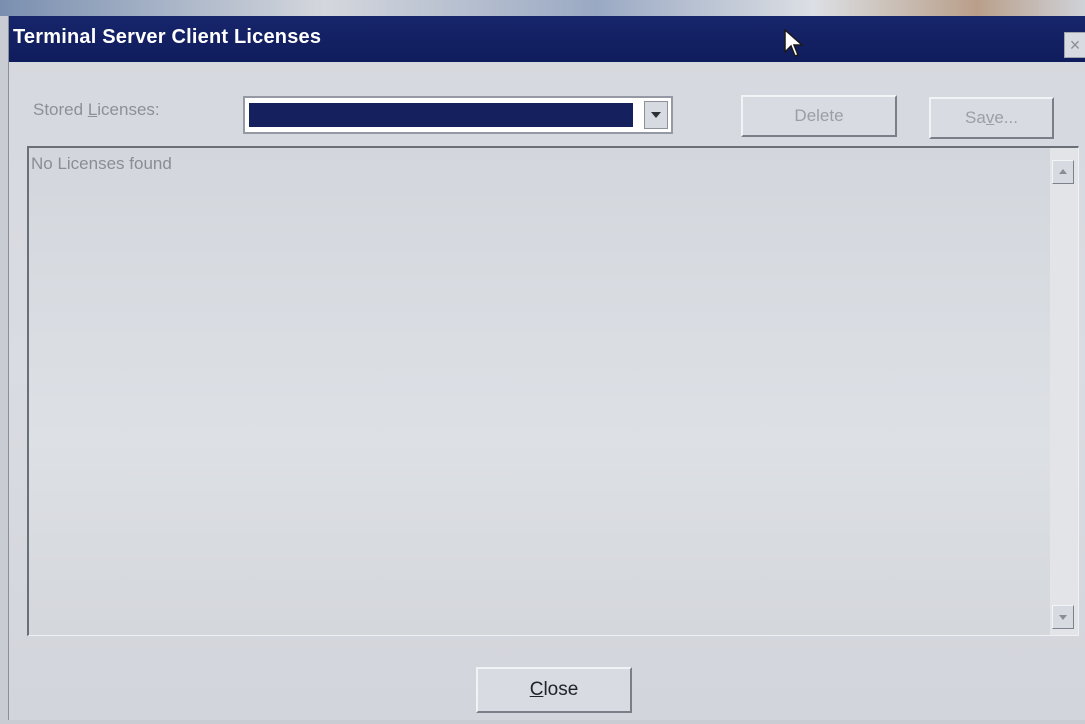  I want to click on scroll-up-arrow-icon, so click(1063, 172).